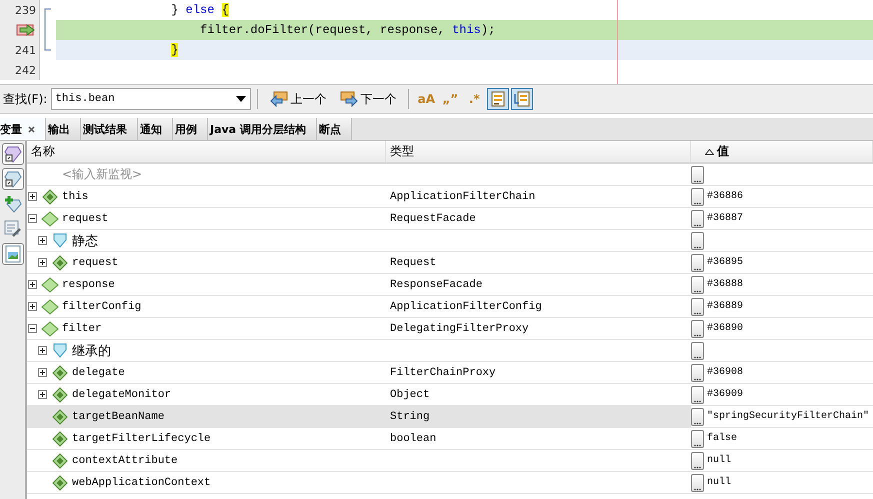 The image size is (873, 499). Describe the element at coordinates (450, 241) in the screenshot. I see `variable-row: 静态` at that location.